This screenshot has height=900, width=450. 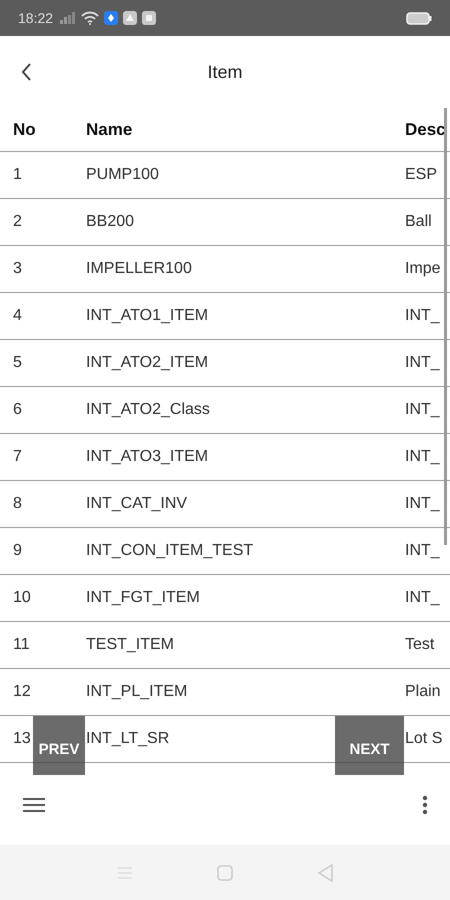 I want to click on column-header: Name, so click(x=109, y=129).